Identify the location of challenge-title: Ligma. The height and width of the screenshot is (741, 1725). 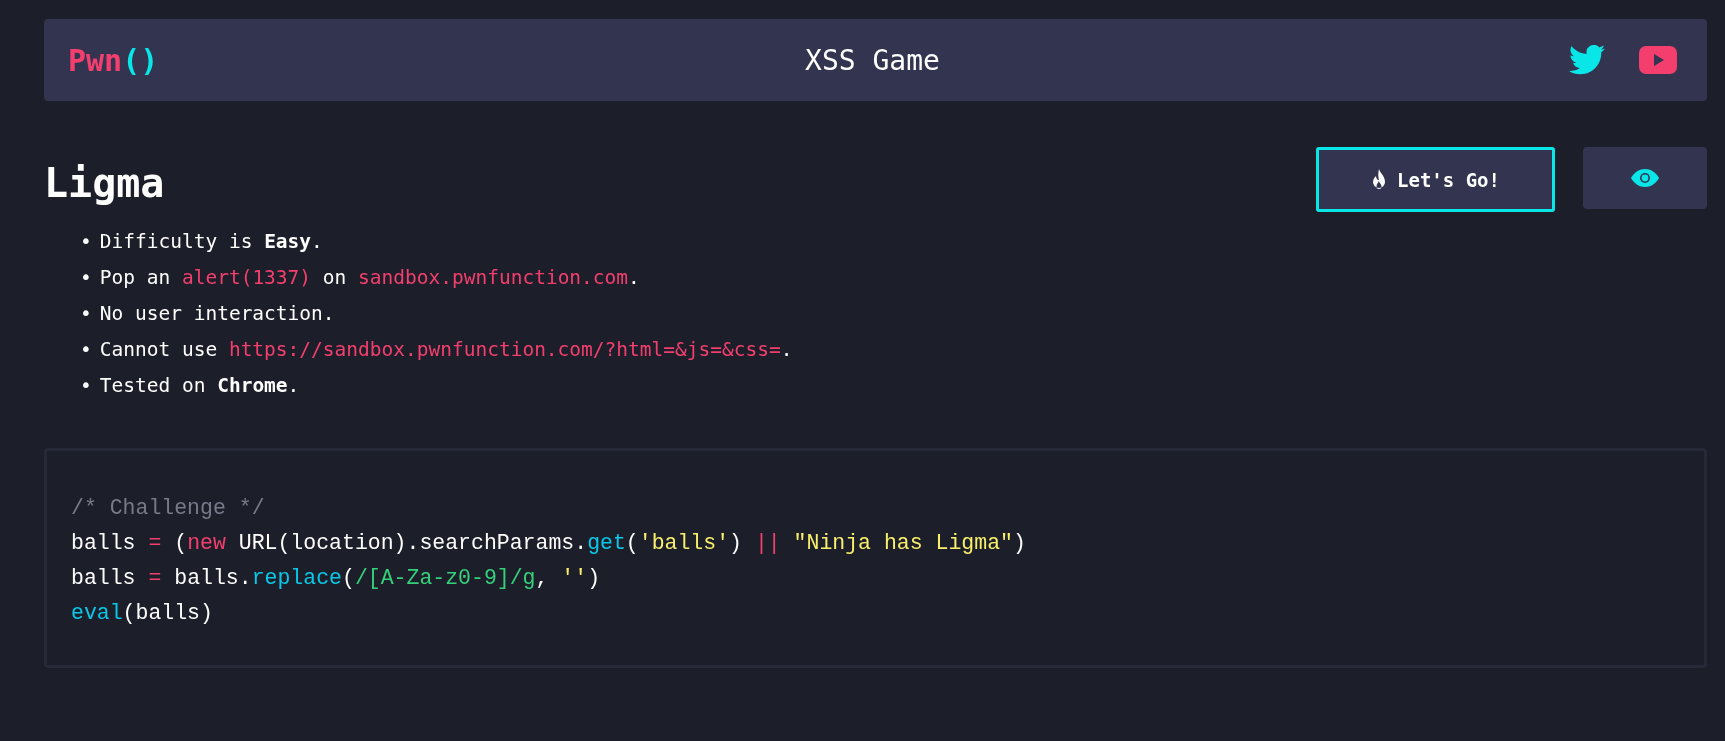
(104, 183).